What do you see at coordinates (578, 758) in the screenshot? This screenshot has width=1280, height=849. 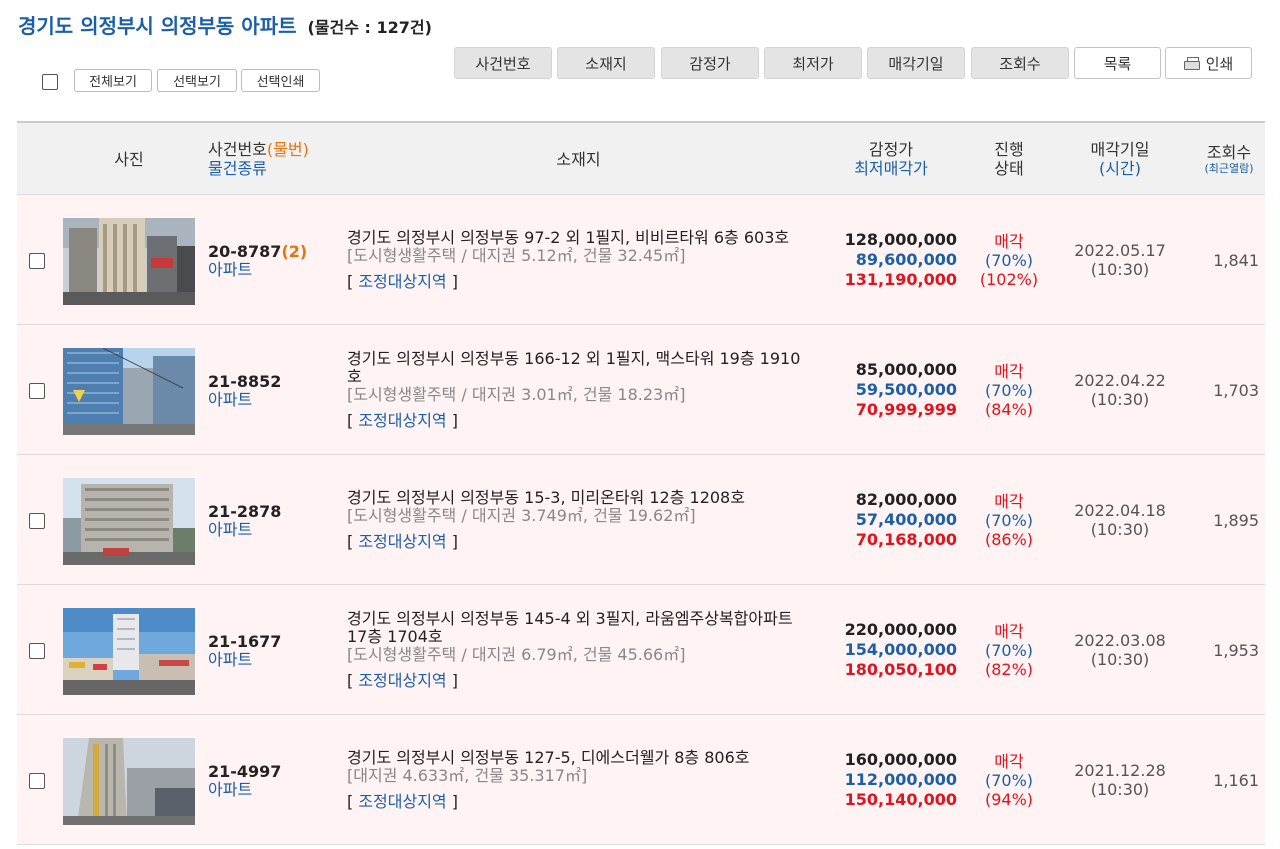 I see `address-link: 경기도 의정부시 의정부동 127-5, 디에스더웰가 8층 806호` at bounding box center [578, 758].